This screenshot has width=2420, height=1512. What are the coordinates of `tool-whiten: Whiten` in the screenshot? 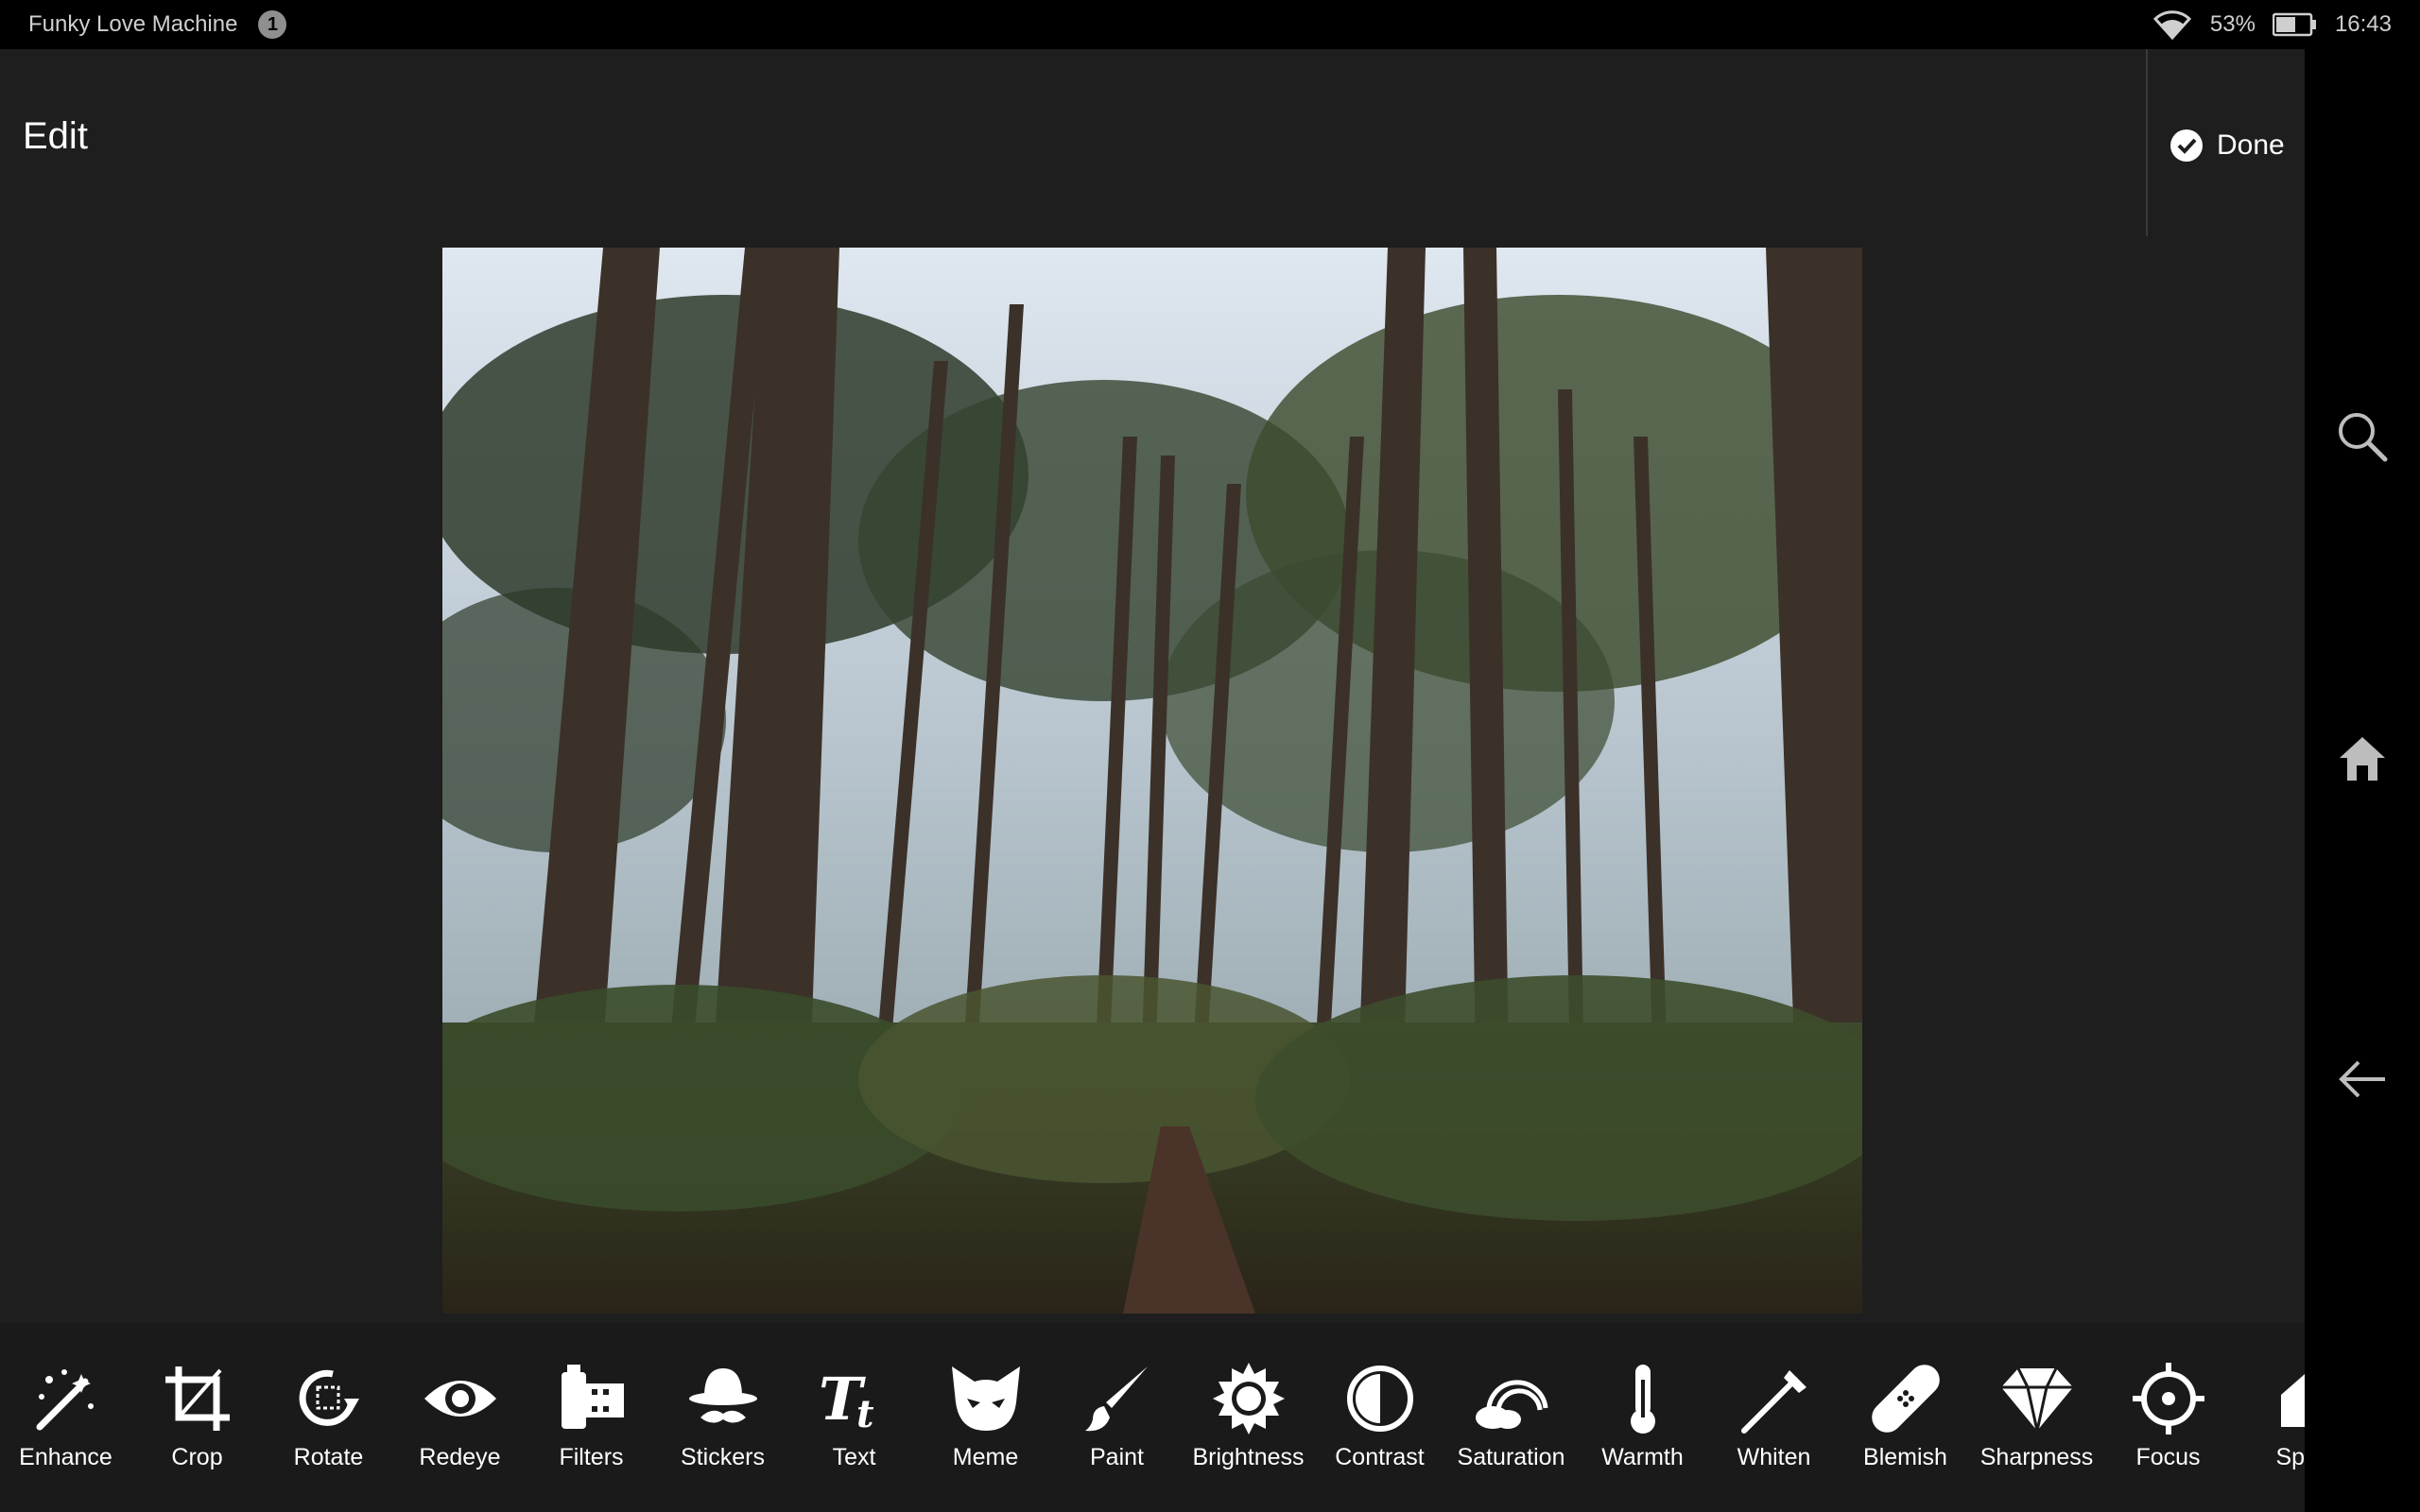 It's located at (1774, 1417).